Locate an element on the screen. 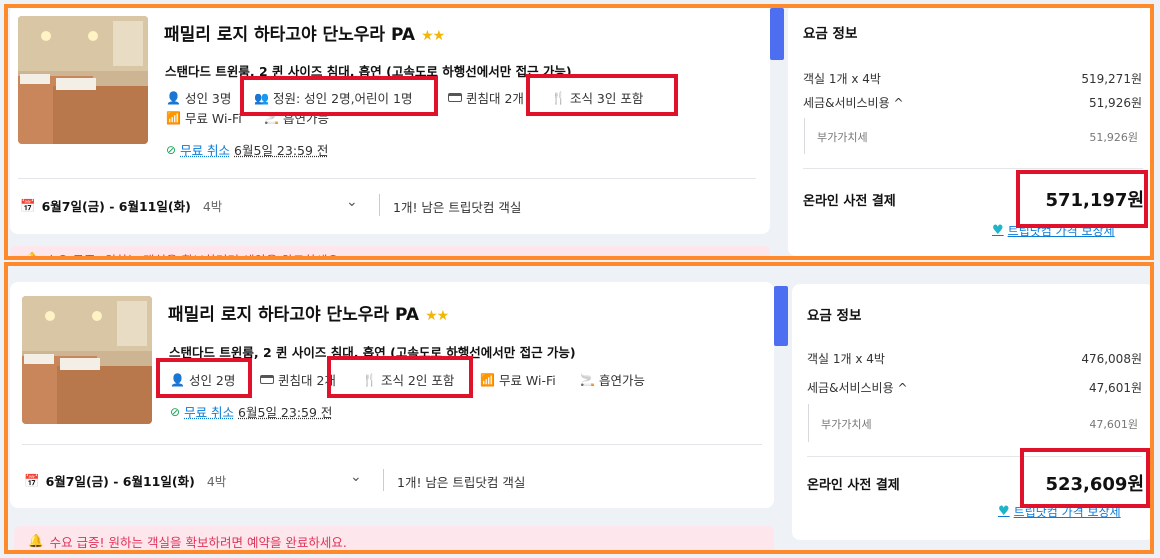 This screenshot has height=558, width=1160. feature-adults: 👤 성인 2명 is located at coordinates (202, 379).